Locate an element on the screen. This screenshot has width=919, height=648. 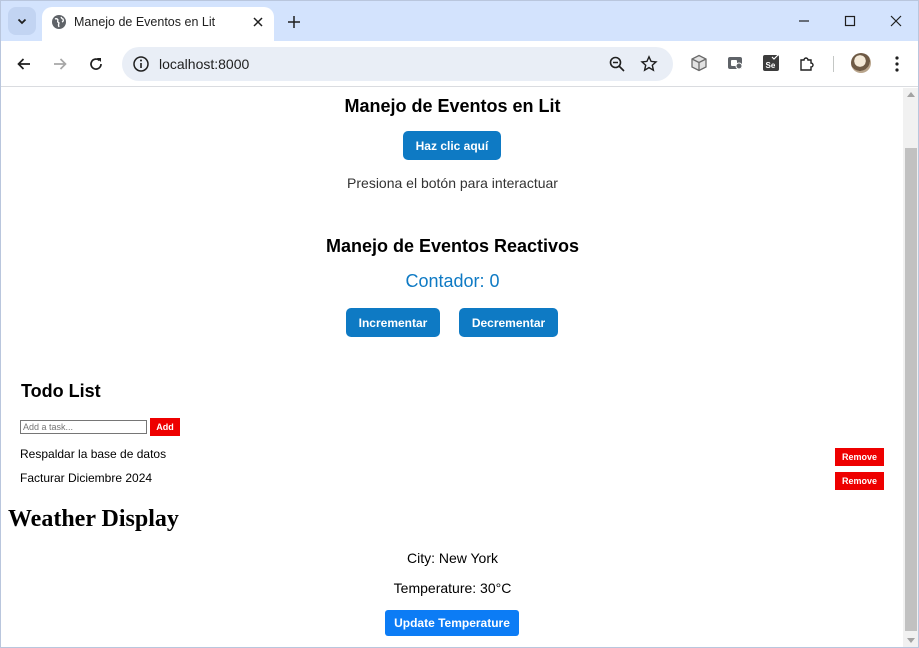
plus-icon is located at coordinates (294, 22).